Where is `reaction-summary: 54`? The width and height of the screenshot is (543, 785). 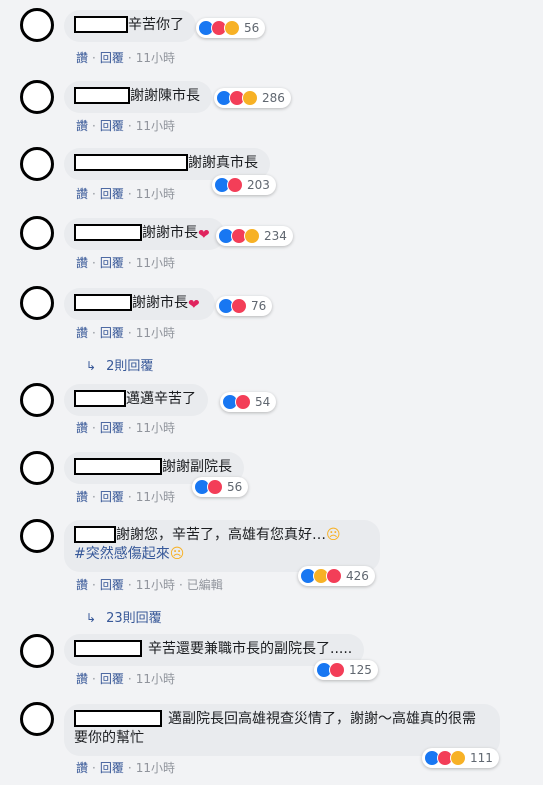 reaction-summary: 54 is located at coordinates (248, 402).